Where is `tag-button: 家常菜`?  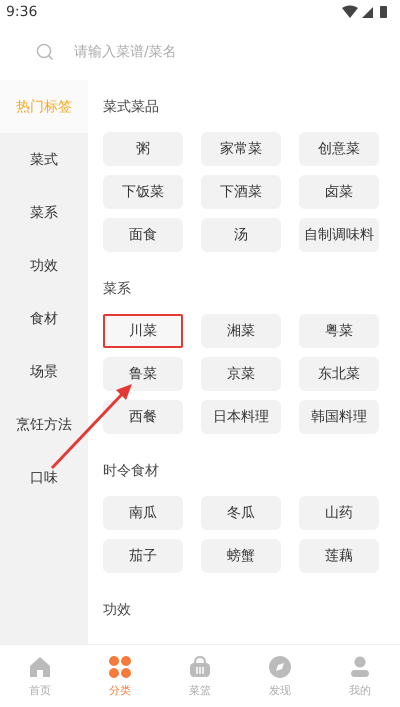 tag-button: 家常菜 is located at coordinates (241, 149).